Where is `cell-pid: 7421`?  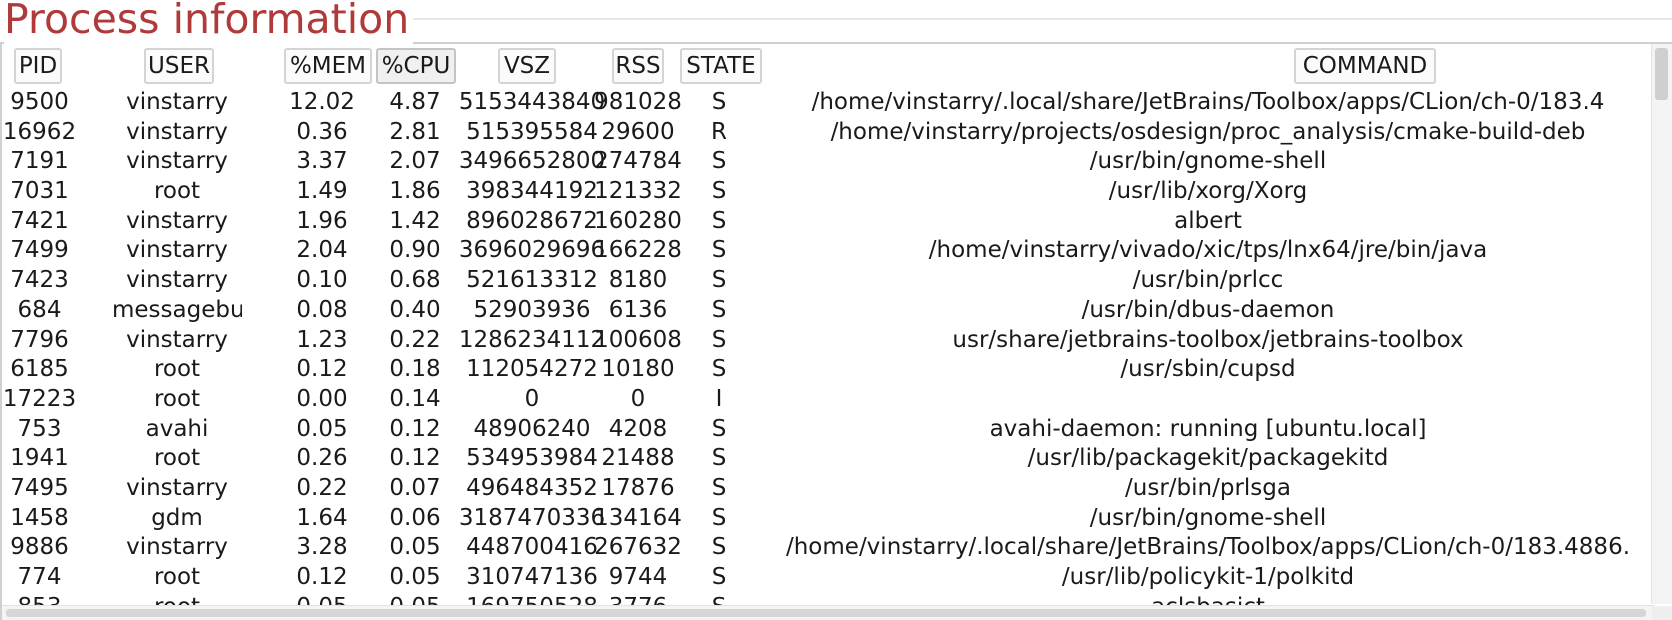
cell-pid: 7421 is located at coordinates (39, 220).